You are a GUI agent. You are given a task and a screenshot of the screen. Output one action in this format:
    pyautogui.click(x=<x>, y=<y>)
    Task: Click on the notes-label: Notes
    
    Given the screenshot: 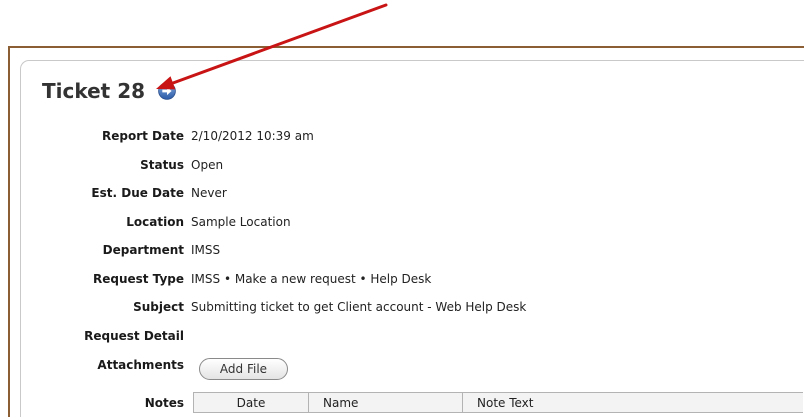 What is the action you would take?
    pyautogui.click(x=164, y=403)
    